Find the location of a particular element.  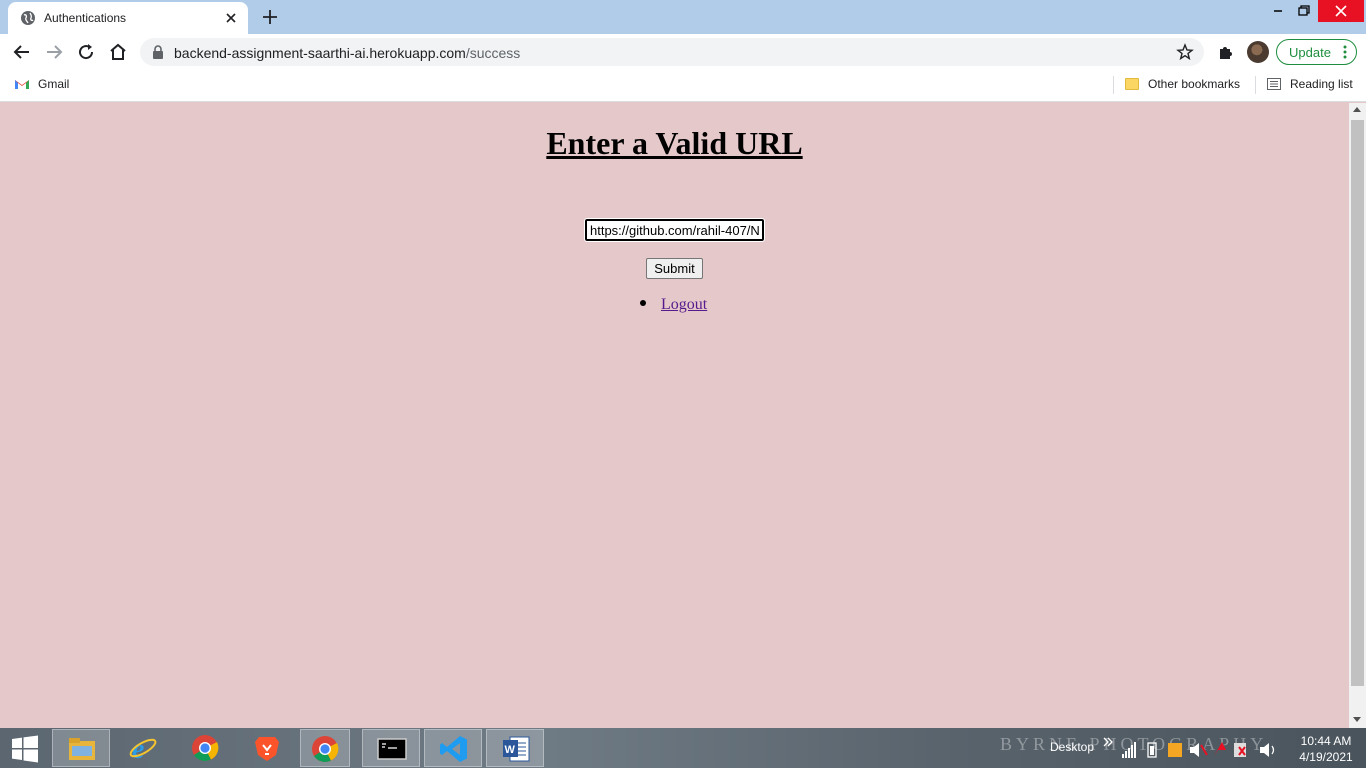

back-icon is located at coordinates (22, 52).